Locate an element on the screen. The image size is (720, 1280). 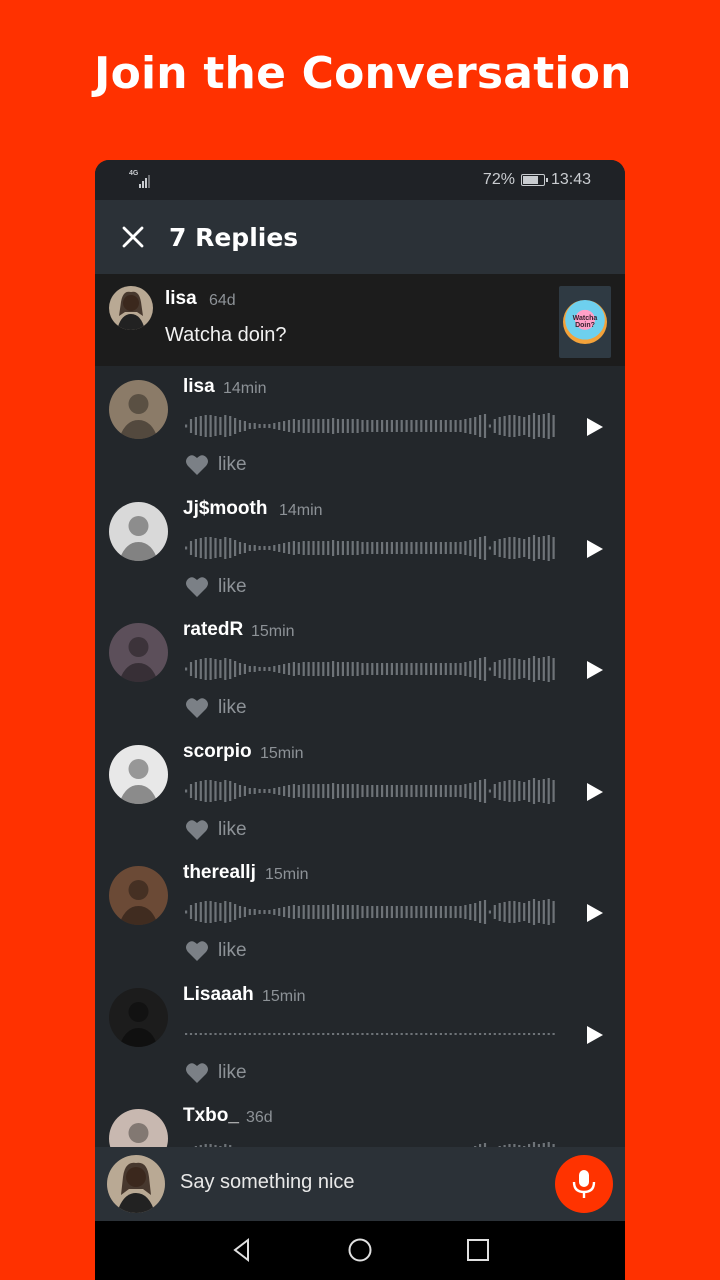
original-post-time: 64d is located at coordinates (222, 300).